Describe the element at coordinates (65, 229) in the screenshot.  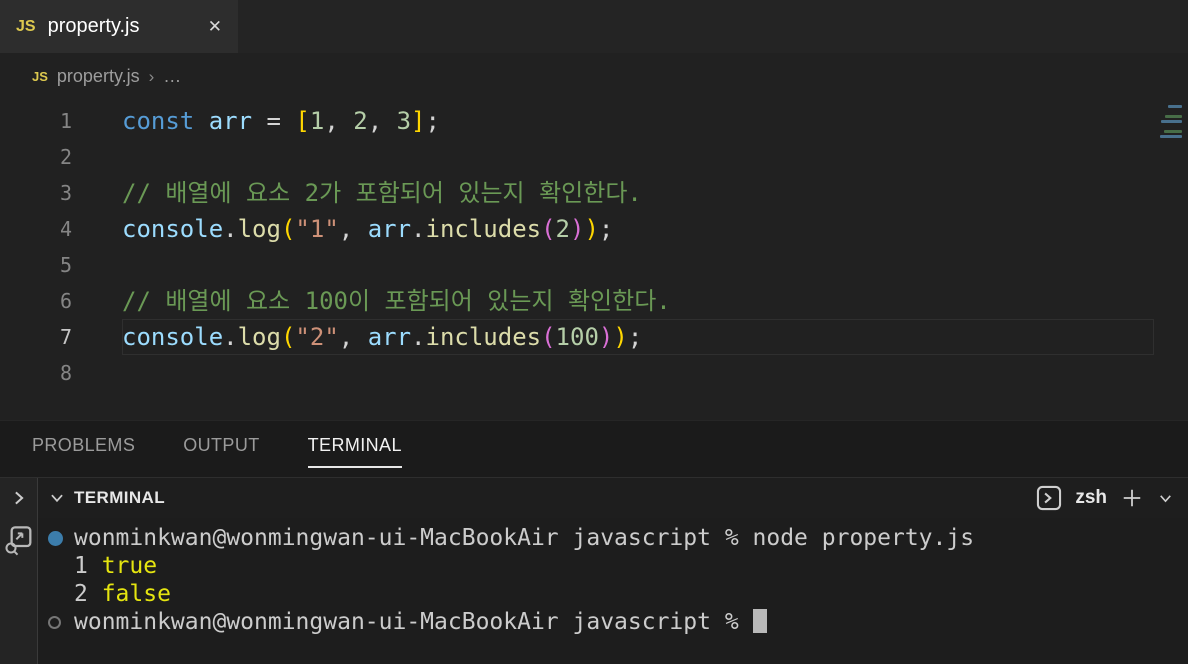
I see `line-number: 4` at that location.